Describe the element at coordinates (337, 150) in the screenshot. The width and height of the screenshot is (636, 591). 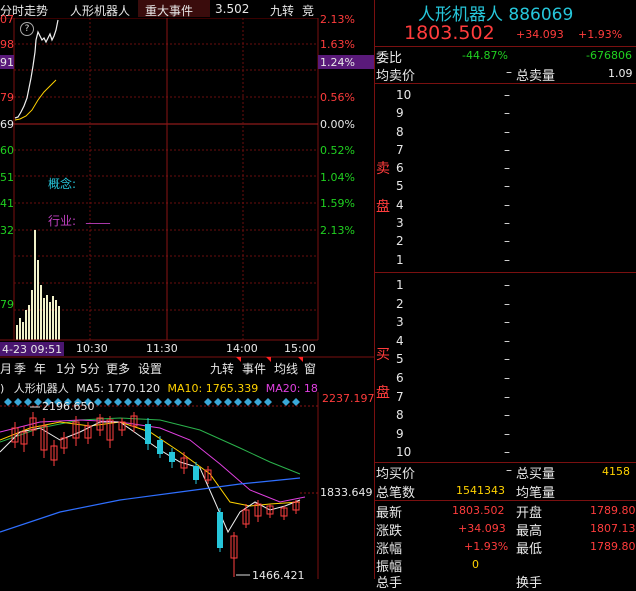
I see `right-pct-label: 0.52%` at that location.